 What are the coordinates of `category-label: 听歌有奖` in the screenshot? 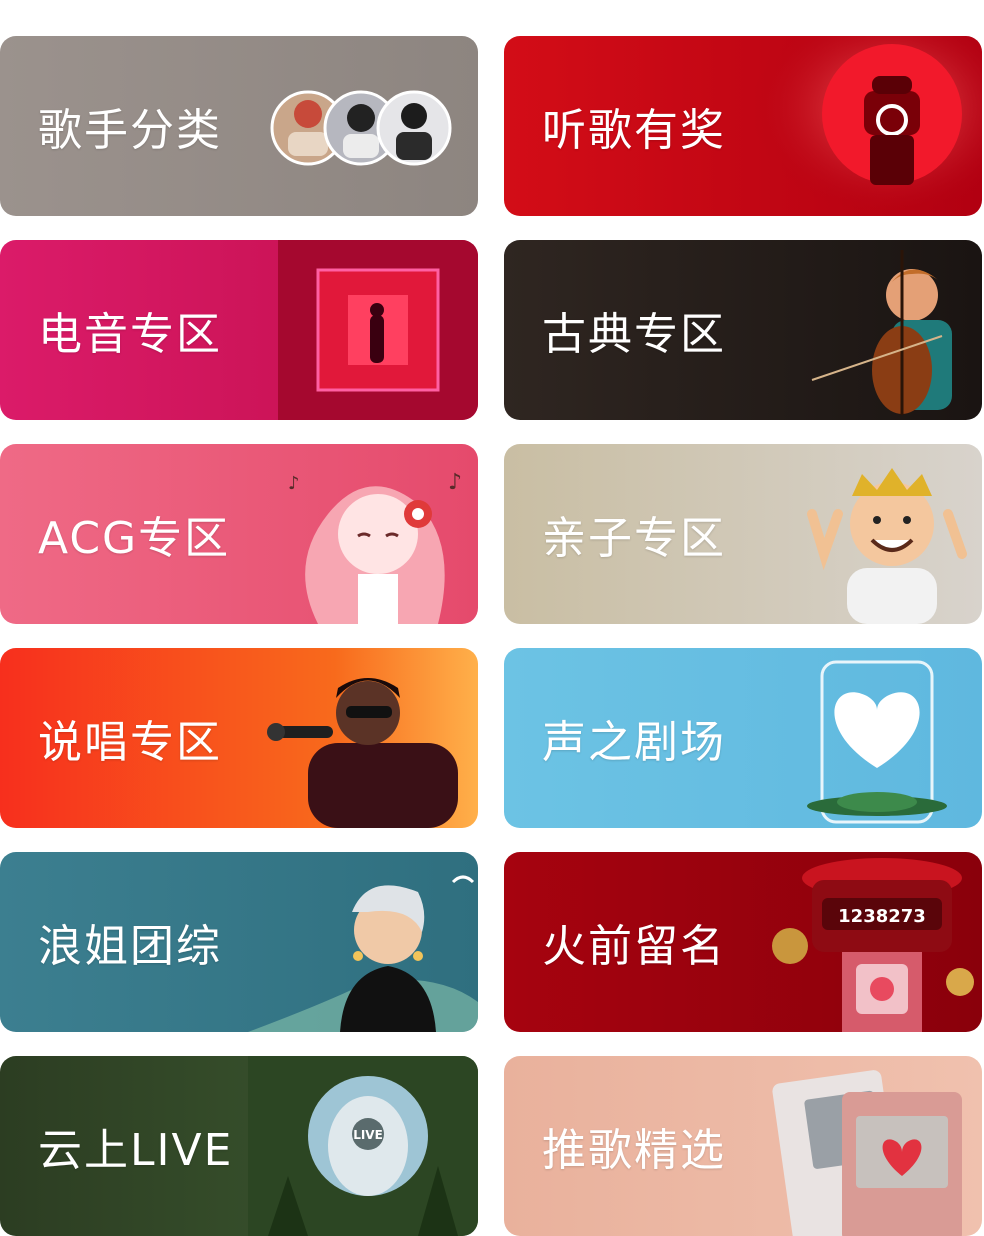 It's located at (634, 130).